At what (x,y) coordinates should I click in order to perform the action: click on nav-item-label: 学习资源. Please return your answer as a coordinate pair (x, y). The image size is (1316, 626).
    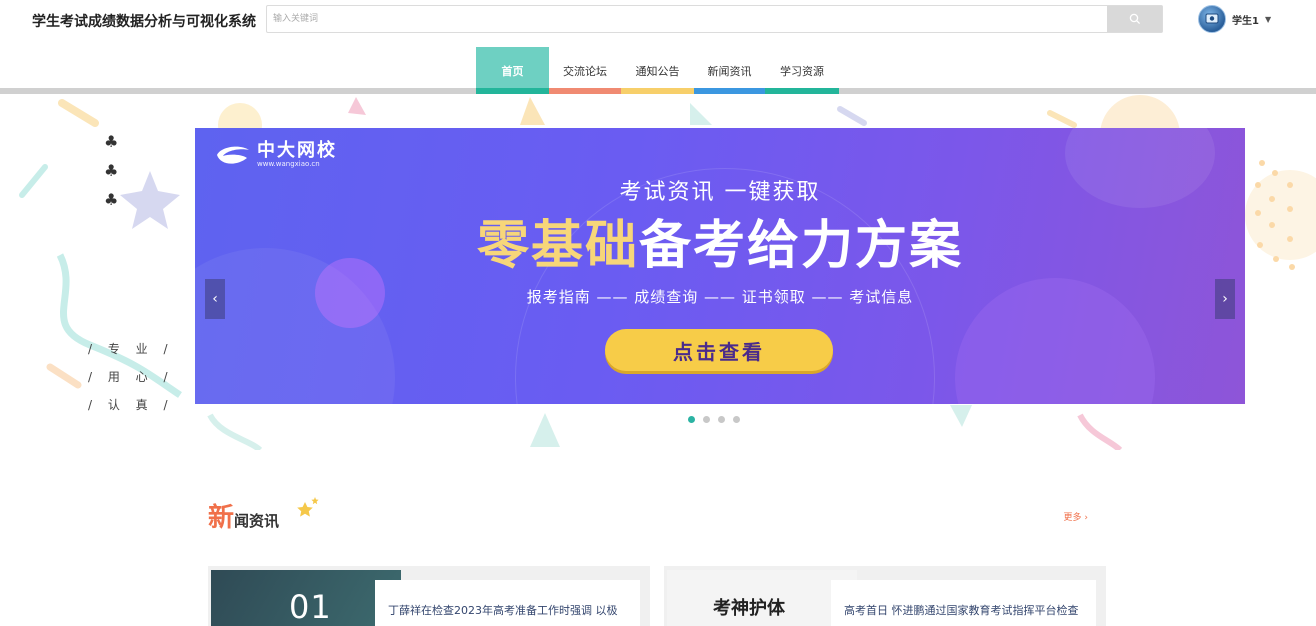
    Looking at the image, I should click on (802, 71).